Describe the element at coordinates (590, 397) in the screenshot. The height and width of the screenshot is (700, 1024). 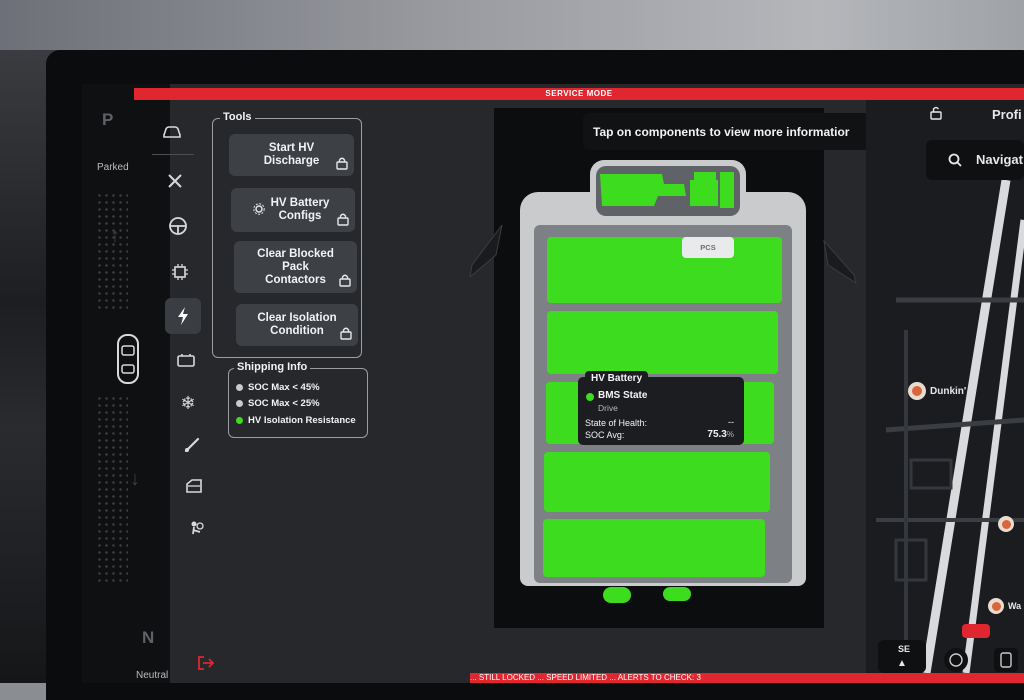
I see `bms-status-dot` at that location.